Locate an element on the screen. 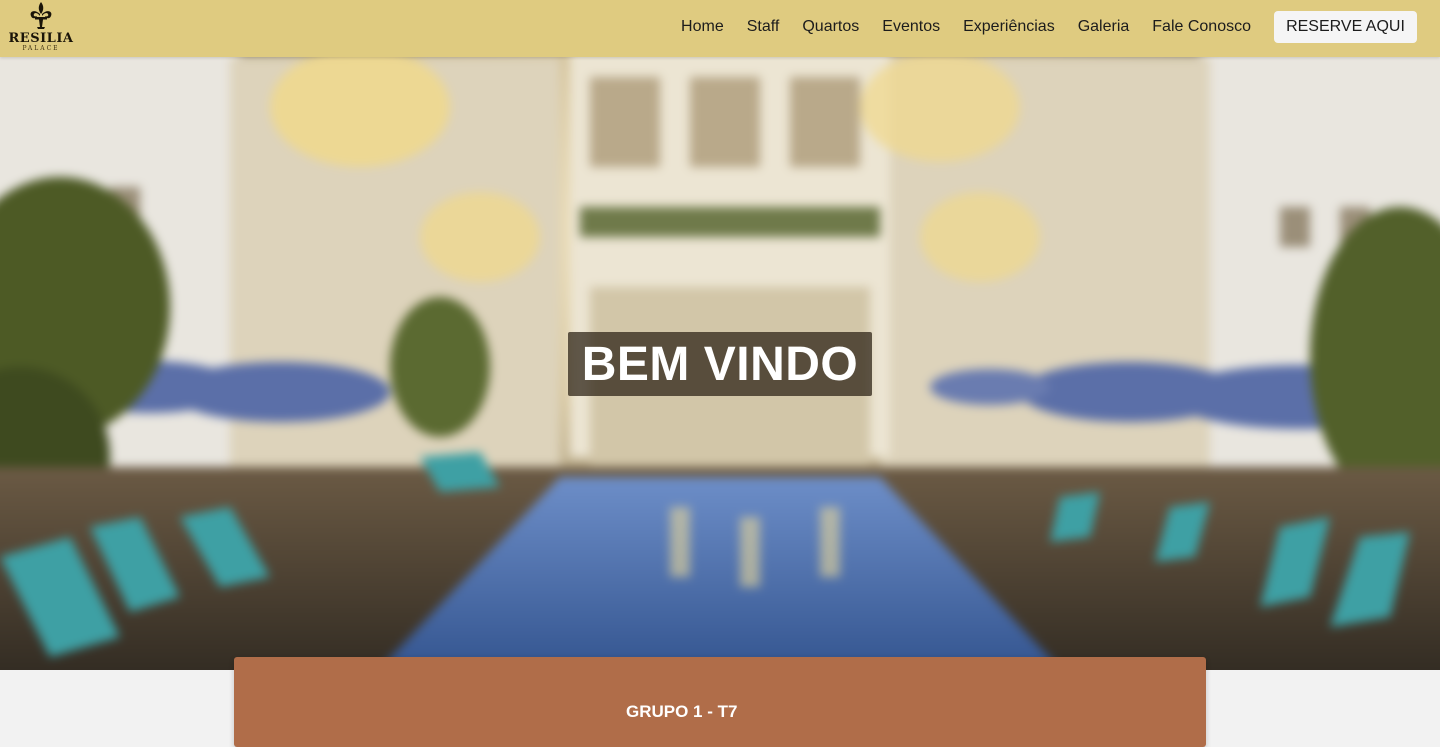  logo: RESILIA PALACE is located at coordinates (41, 28).